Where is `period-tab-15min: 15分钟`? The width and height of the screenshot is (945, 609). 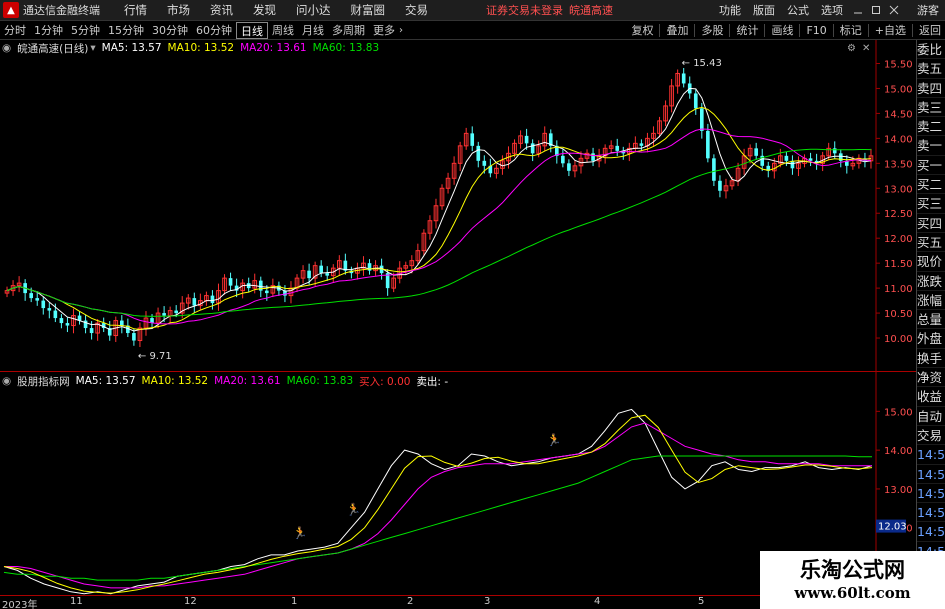
period-tab-15min: 15分钟 is located at coordinates (126, 30).